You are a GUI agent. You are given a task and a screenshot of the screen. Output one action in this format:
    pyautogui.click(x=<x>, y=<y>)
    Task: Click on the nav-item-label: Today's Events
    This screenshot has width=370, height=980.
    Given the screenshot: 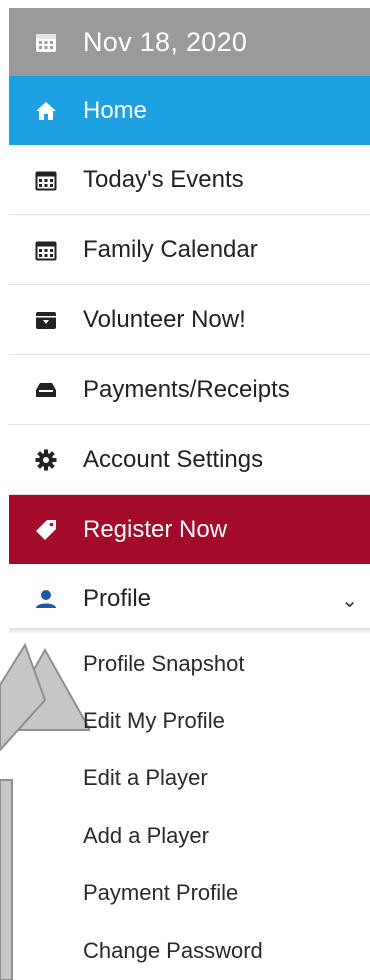 What is the action you would take?
    pyautogui.click(x=163, y=179)
    